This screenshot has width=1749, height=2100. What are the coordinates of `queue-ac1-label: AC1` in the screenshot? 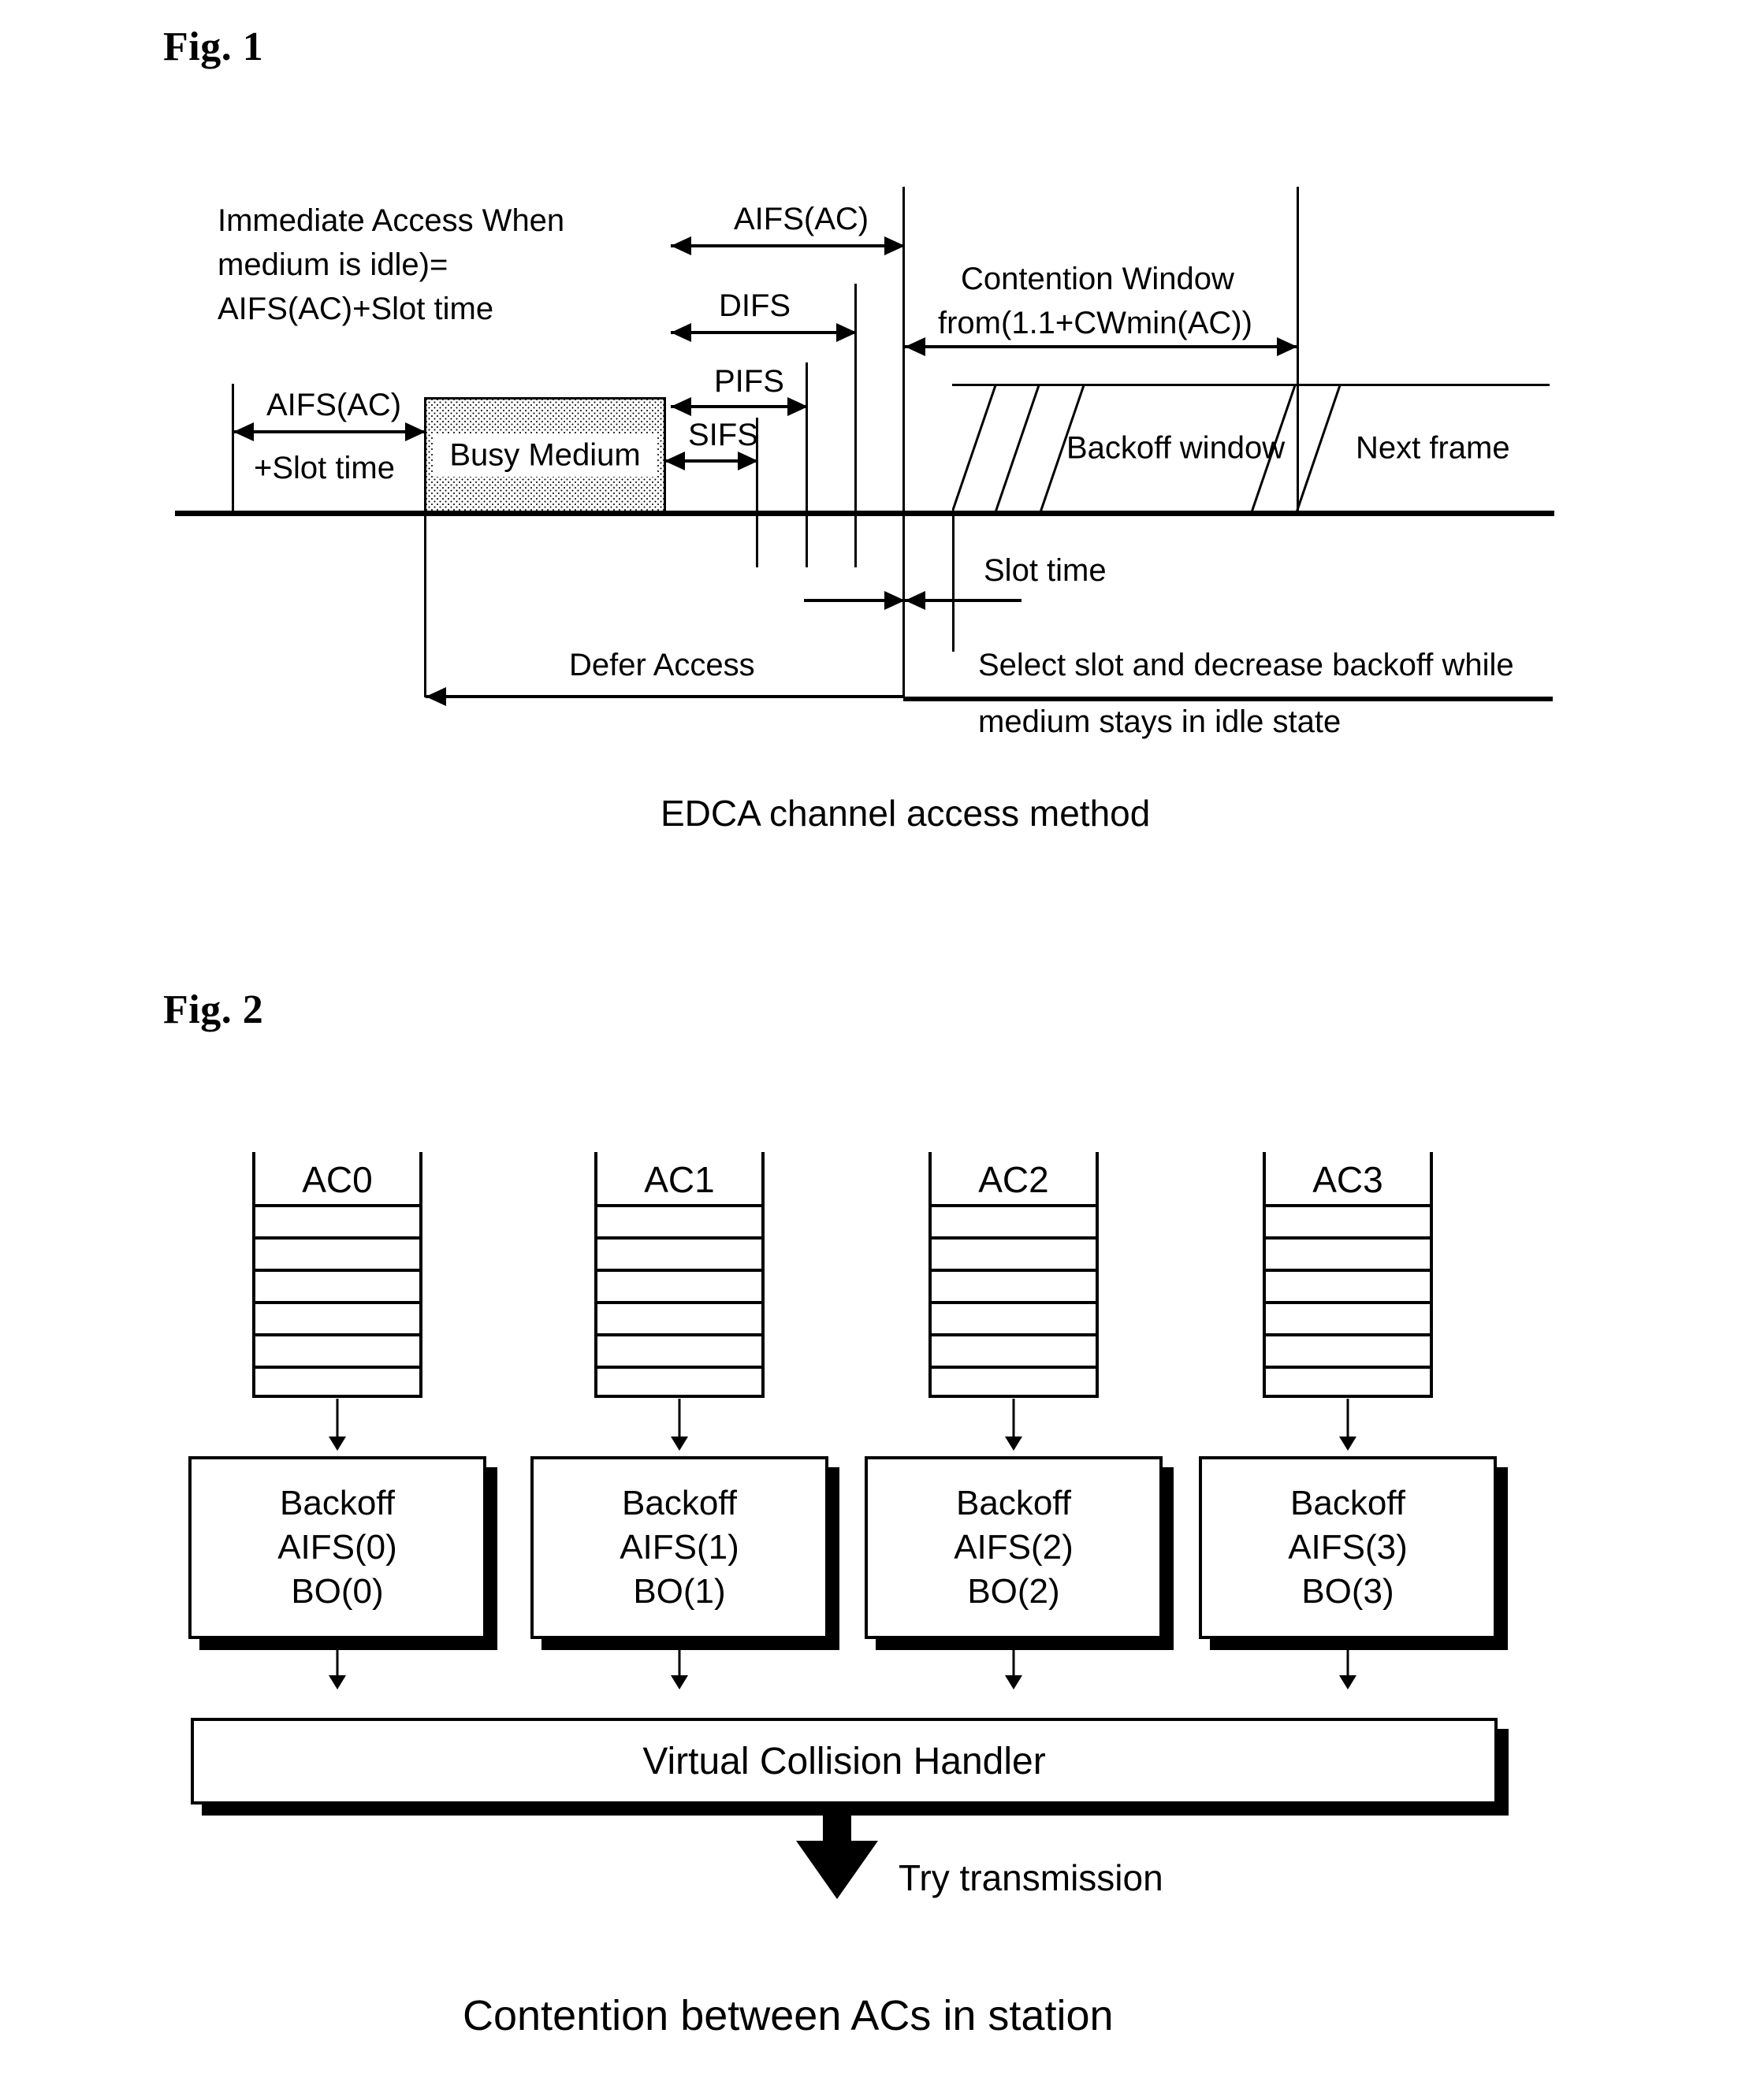 It's located at (679, 1179).